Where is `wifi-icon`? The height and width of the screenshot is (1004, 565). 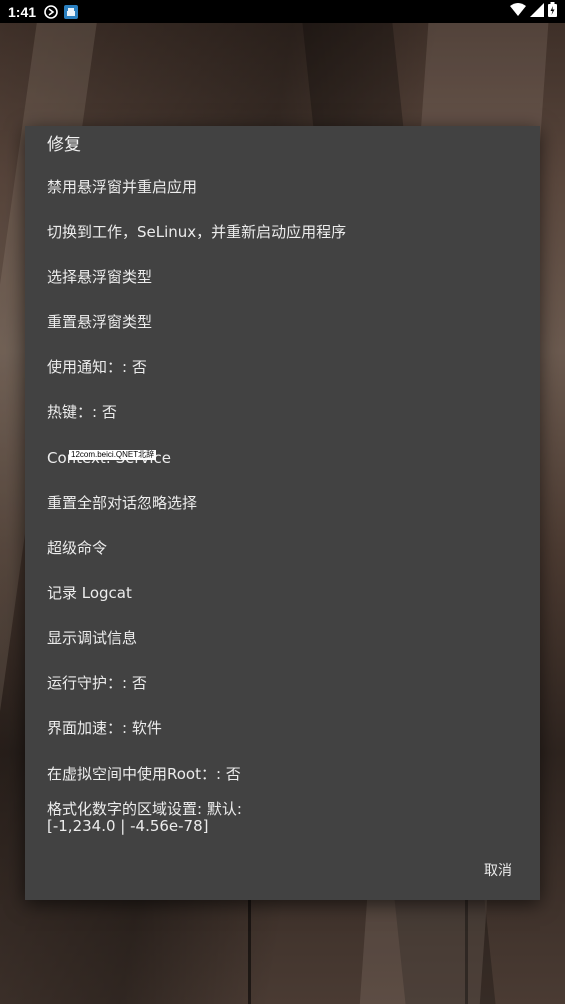
wifi-icon is located at coordinates (518, 11).